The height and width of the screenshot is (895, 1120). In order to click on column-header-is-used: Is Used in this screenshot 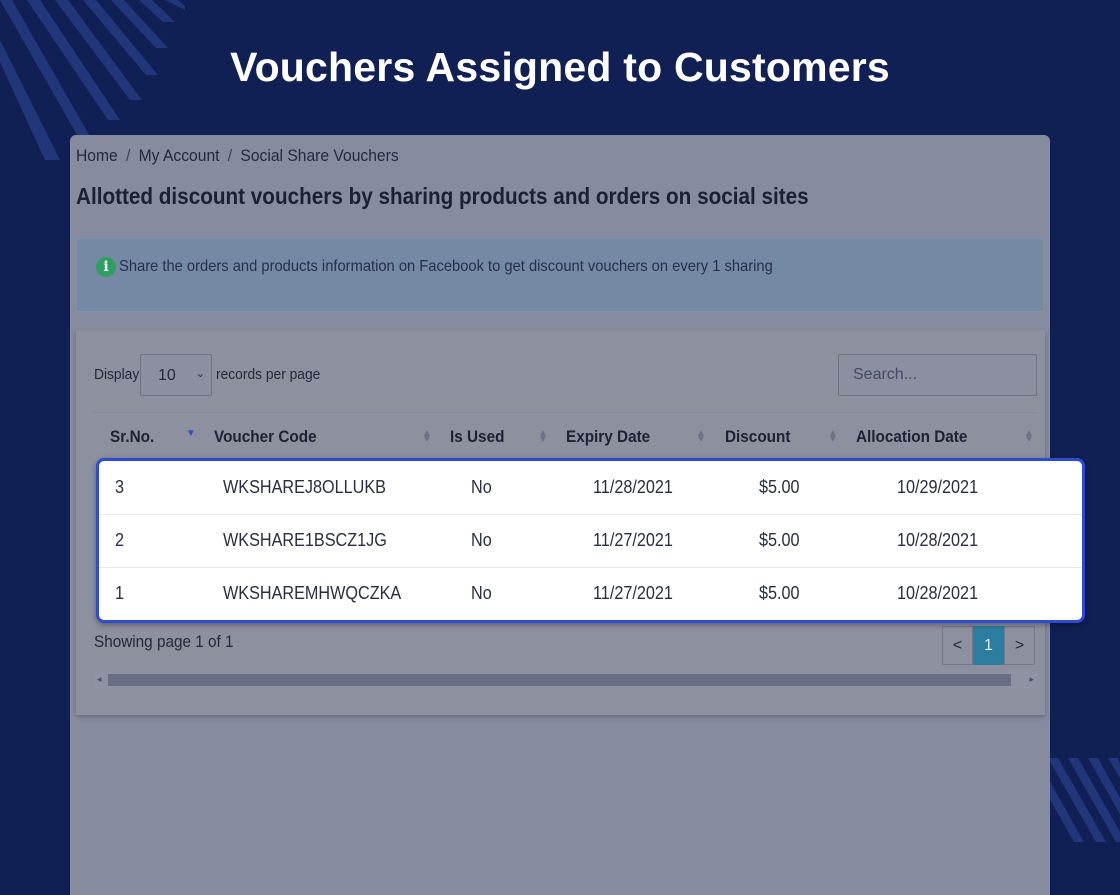, I will do `click(477, 437)`.